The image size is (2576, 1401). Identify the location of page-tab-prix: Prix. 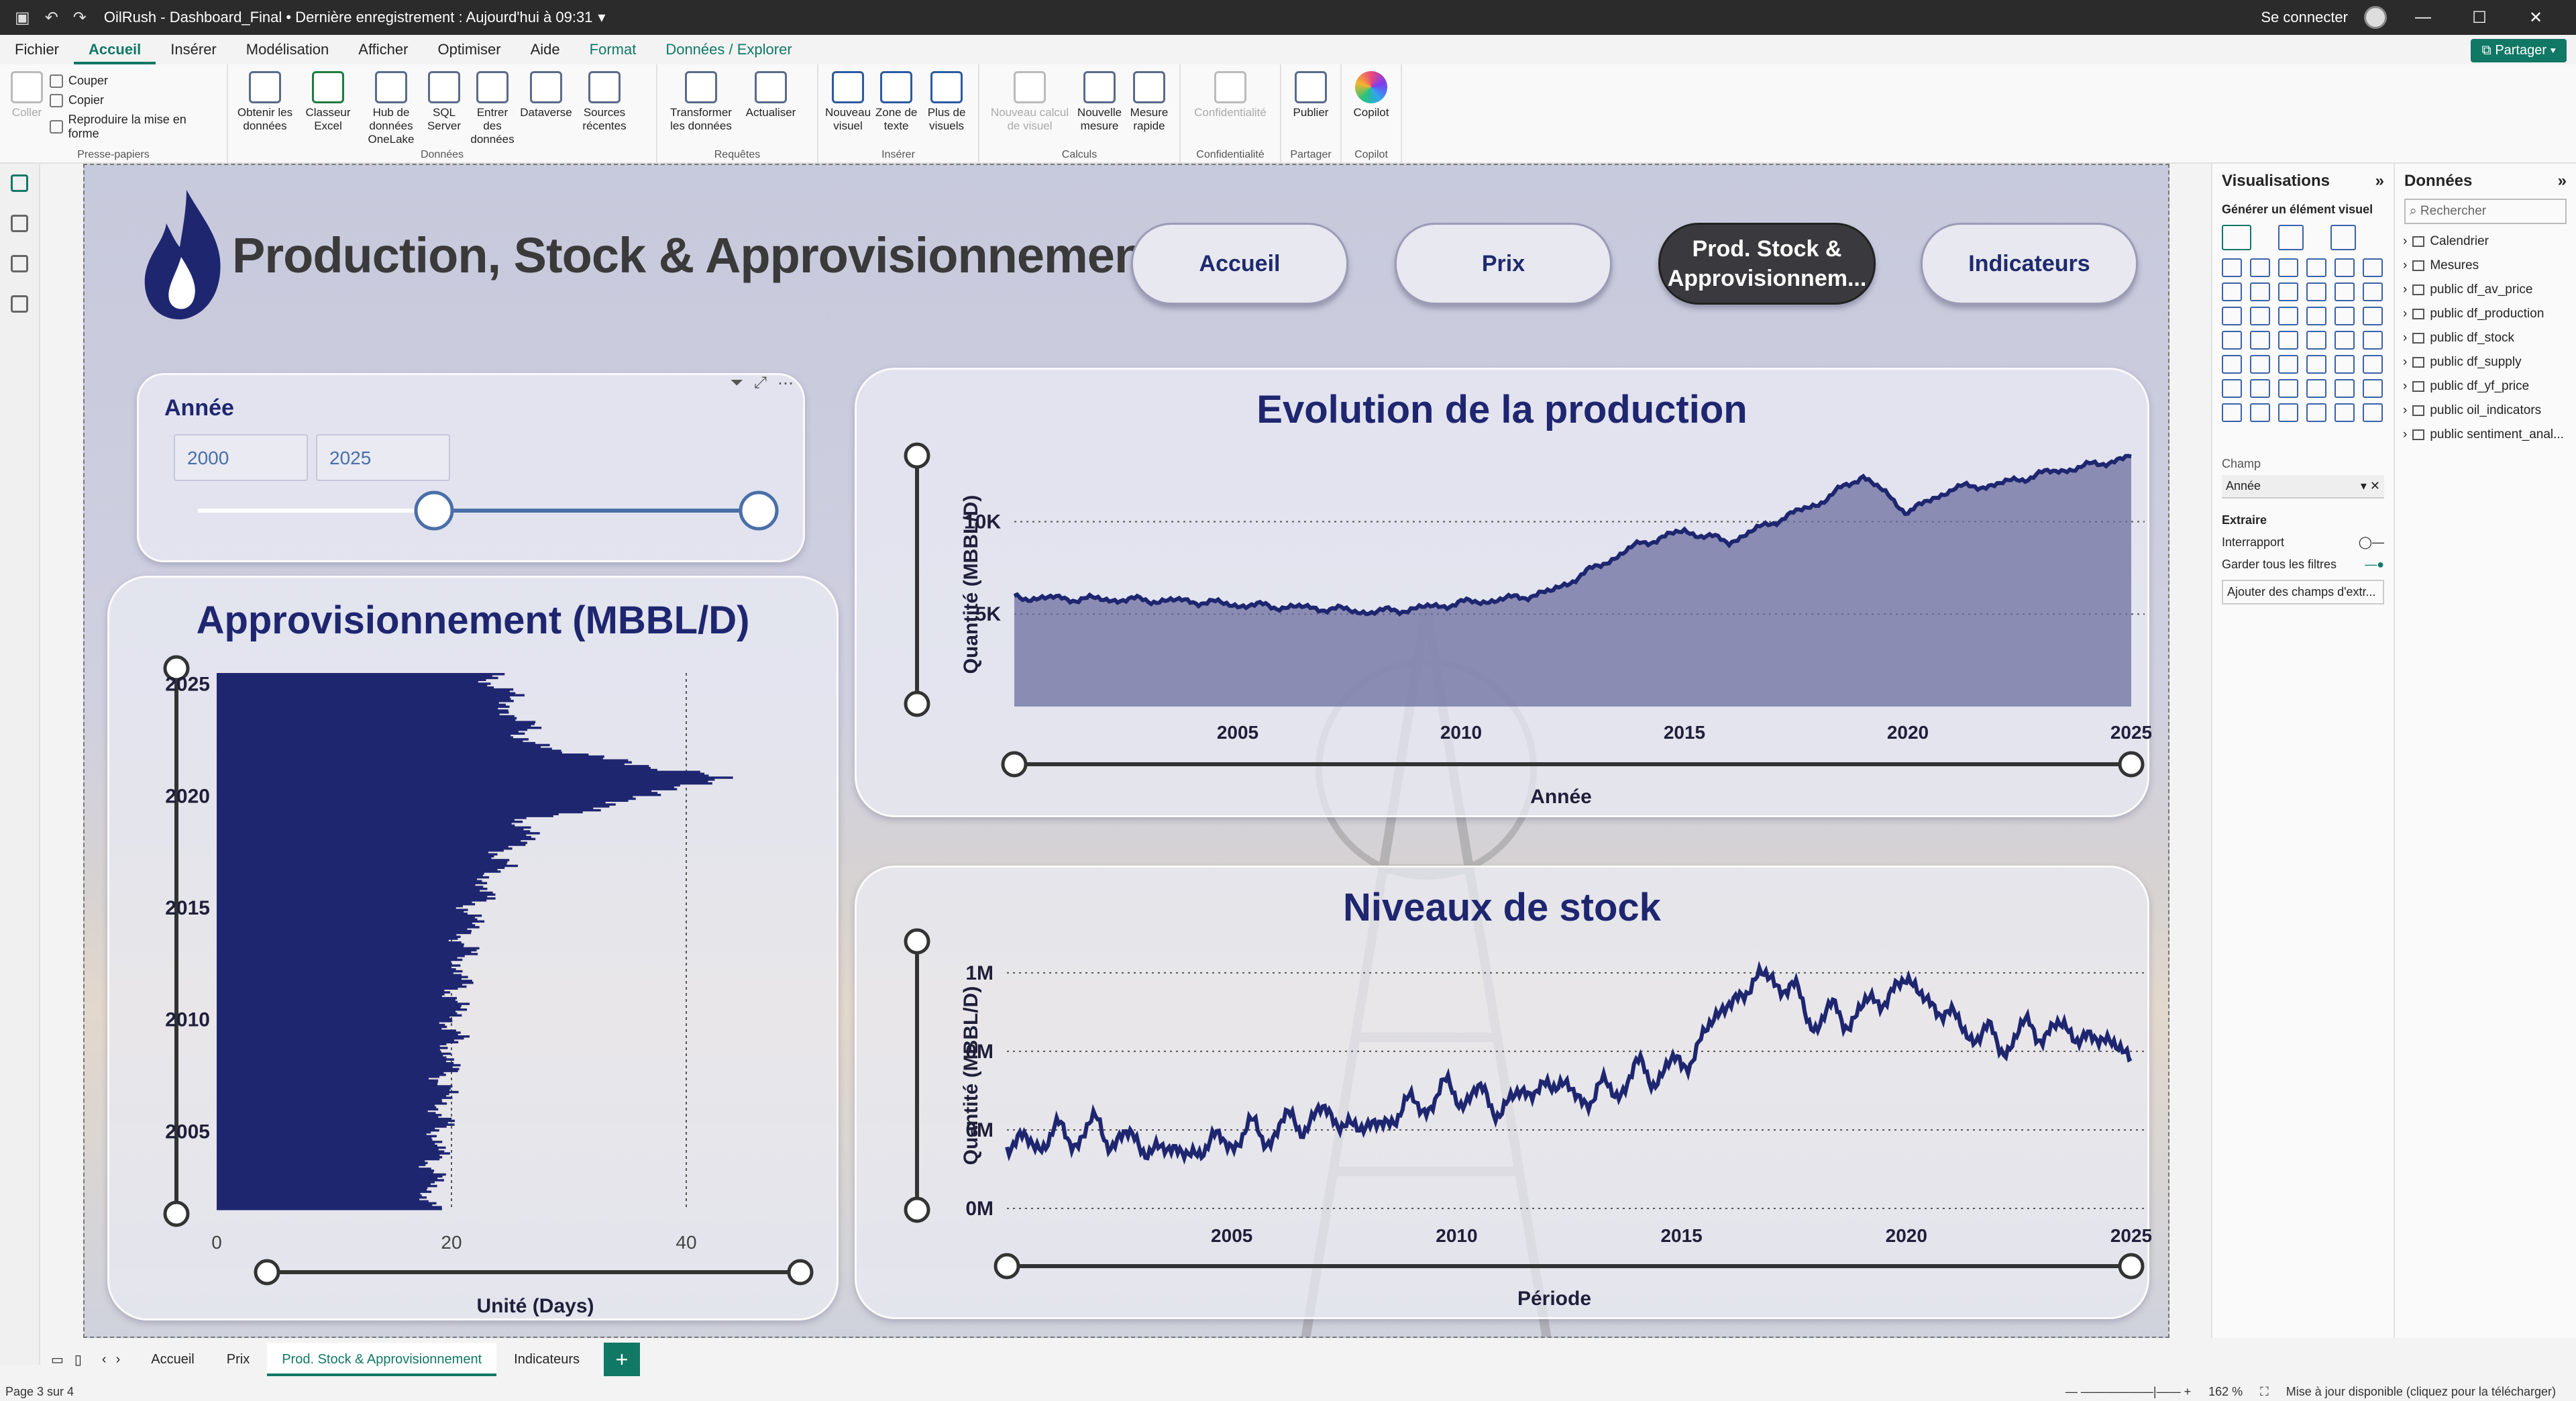
(238, 1359).